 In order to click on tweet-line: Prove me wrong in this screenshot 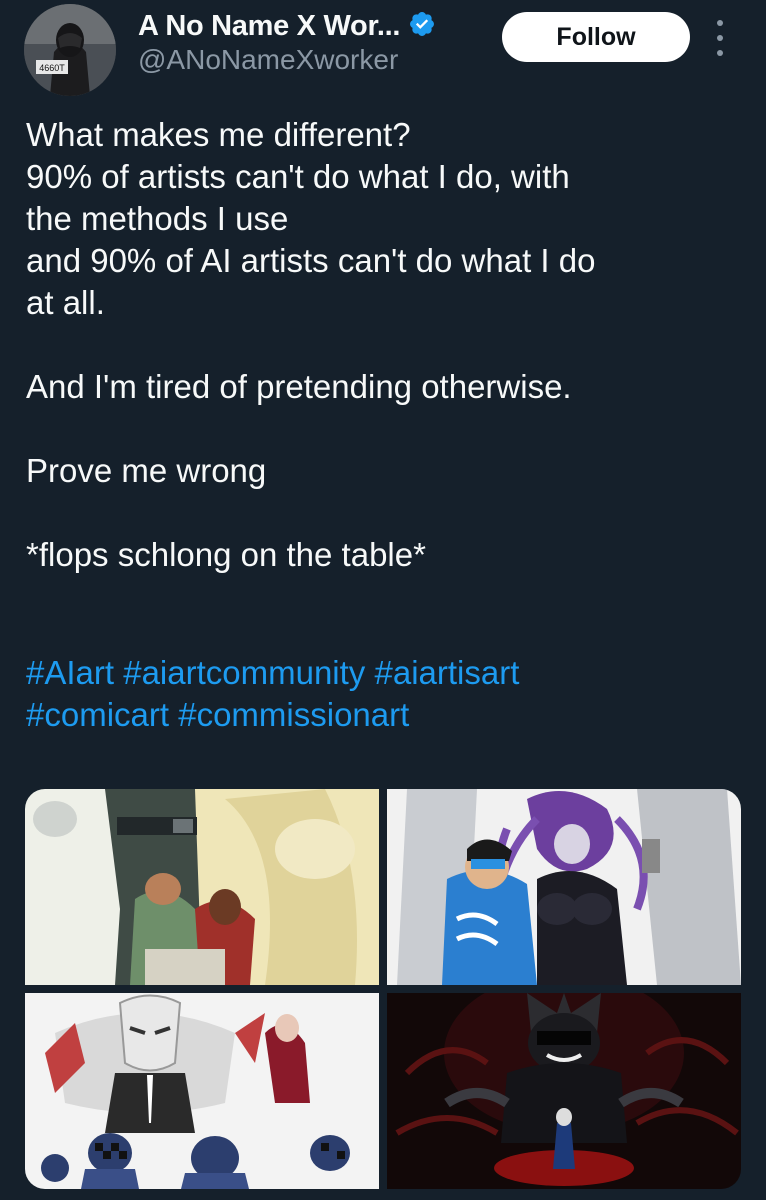, I will do `click(146, 470)`.